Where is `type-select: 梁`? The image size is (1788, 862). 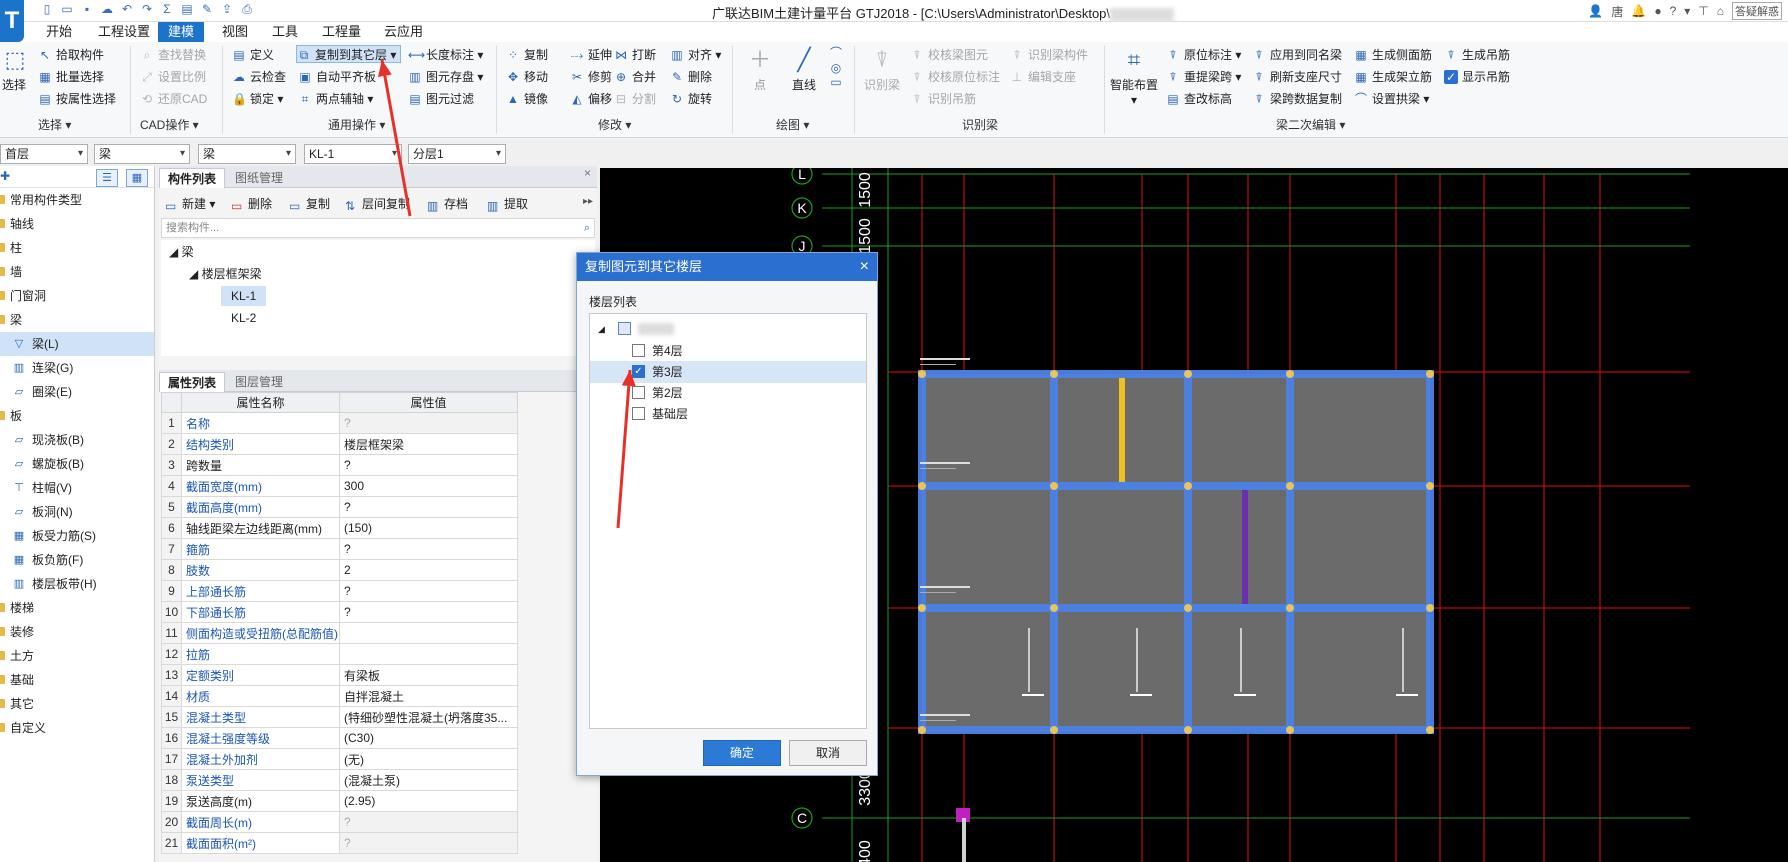 type-select: 梁 is located at coordinates (247, 154).